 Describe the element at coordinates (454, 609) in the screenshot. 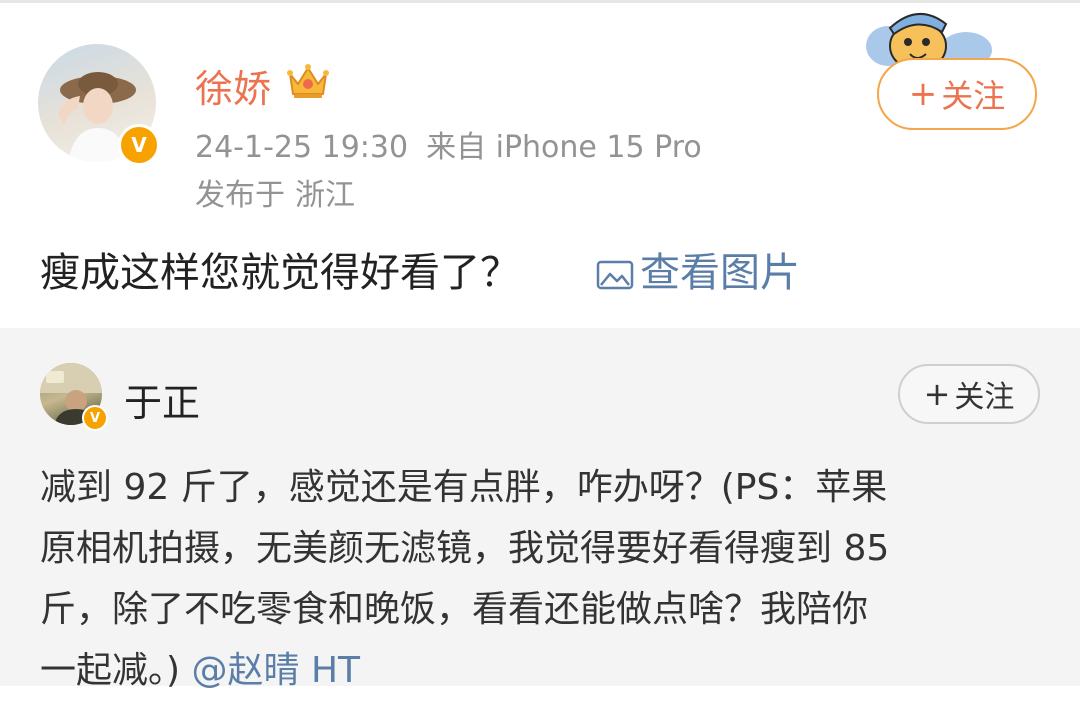

I see `repost-text-line: 斤，除了不吃零食和晚饭，看看还能做点啥？我陪你` at that location.